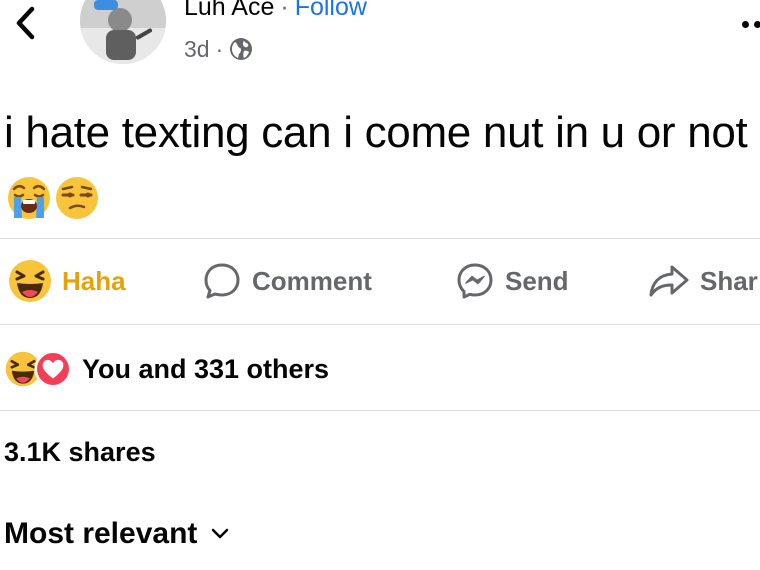 This screenshot has height=570, width=760. I want to click on back-button, so click(26, 23).